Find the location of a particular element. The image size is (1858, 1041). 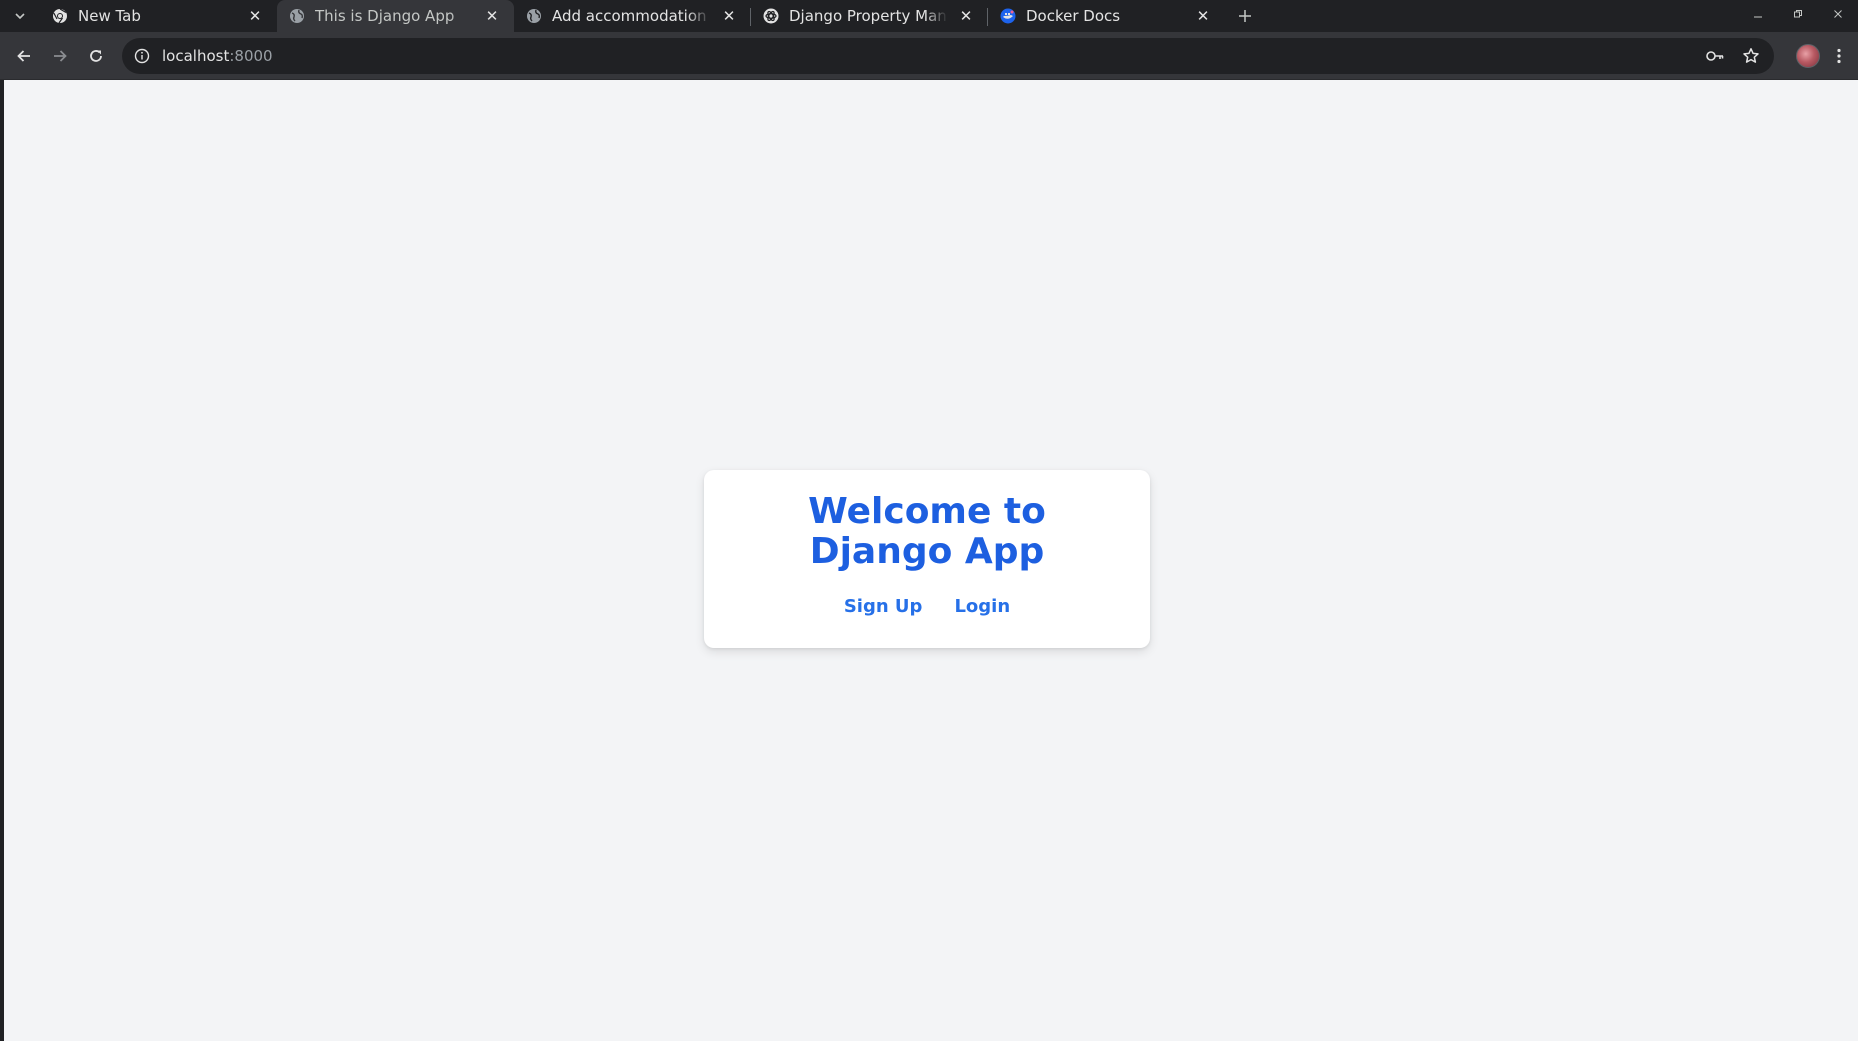

tab-add-accommodation: Add accommodation | Dj ✕ is located at coordinates (632, 16).